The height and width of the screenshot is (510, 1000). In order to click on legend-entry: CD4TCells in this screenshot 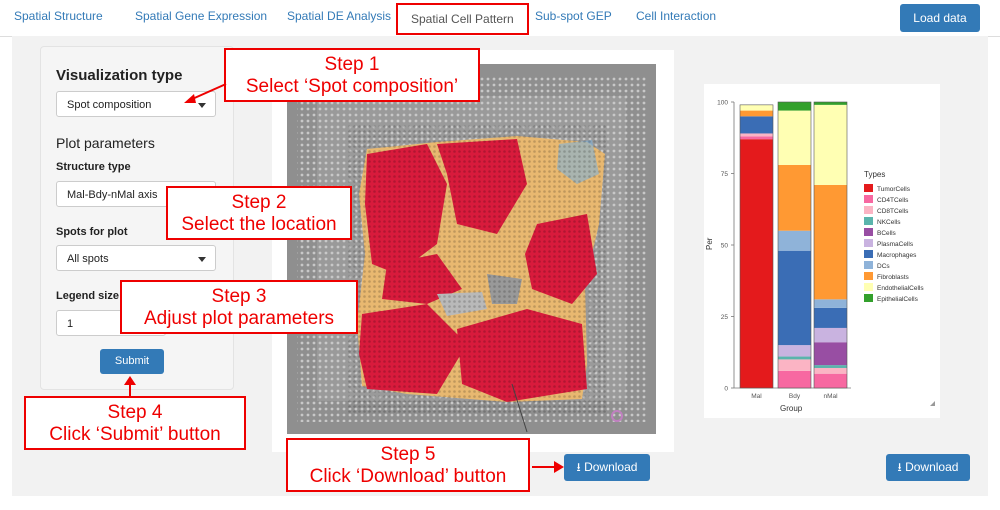, I will do `click(893, 200)`.